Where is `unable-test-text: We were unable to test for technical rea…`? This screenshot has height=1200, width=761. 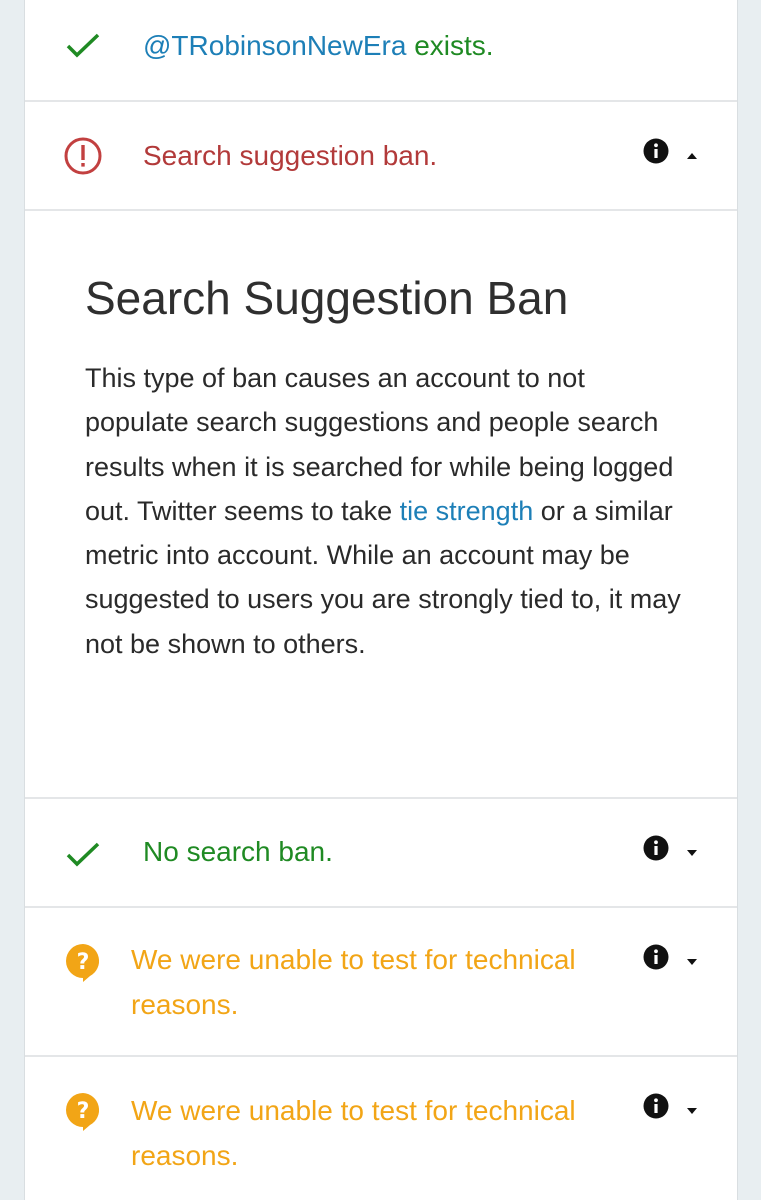 unable-test-text: We were unable to test for technical rea… is located at coordinates (381, 982).